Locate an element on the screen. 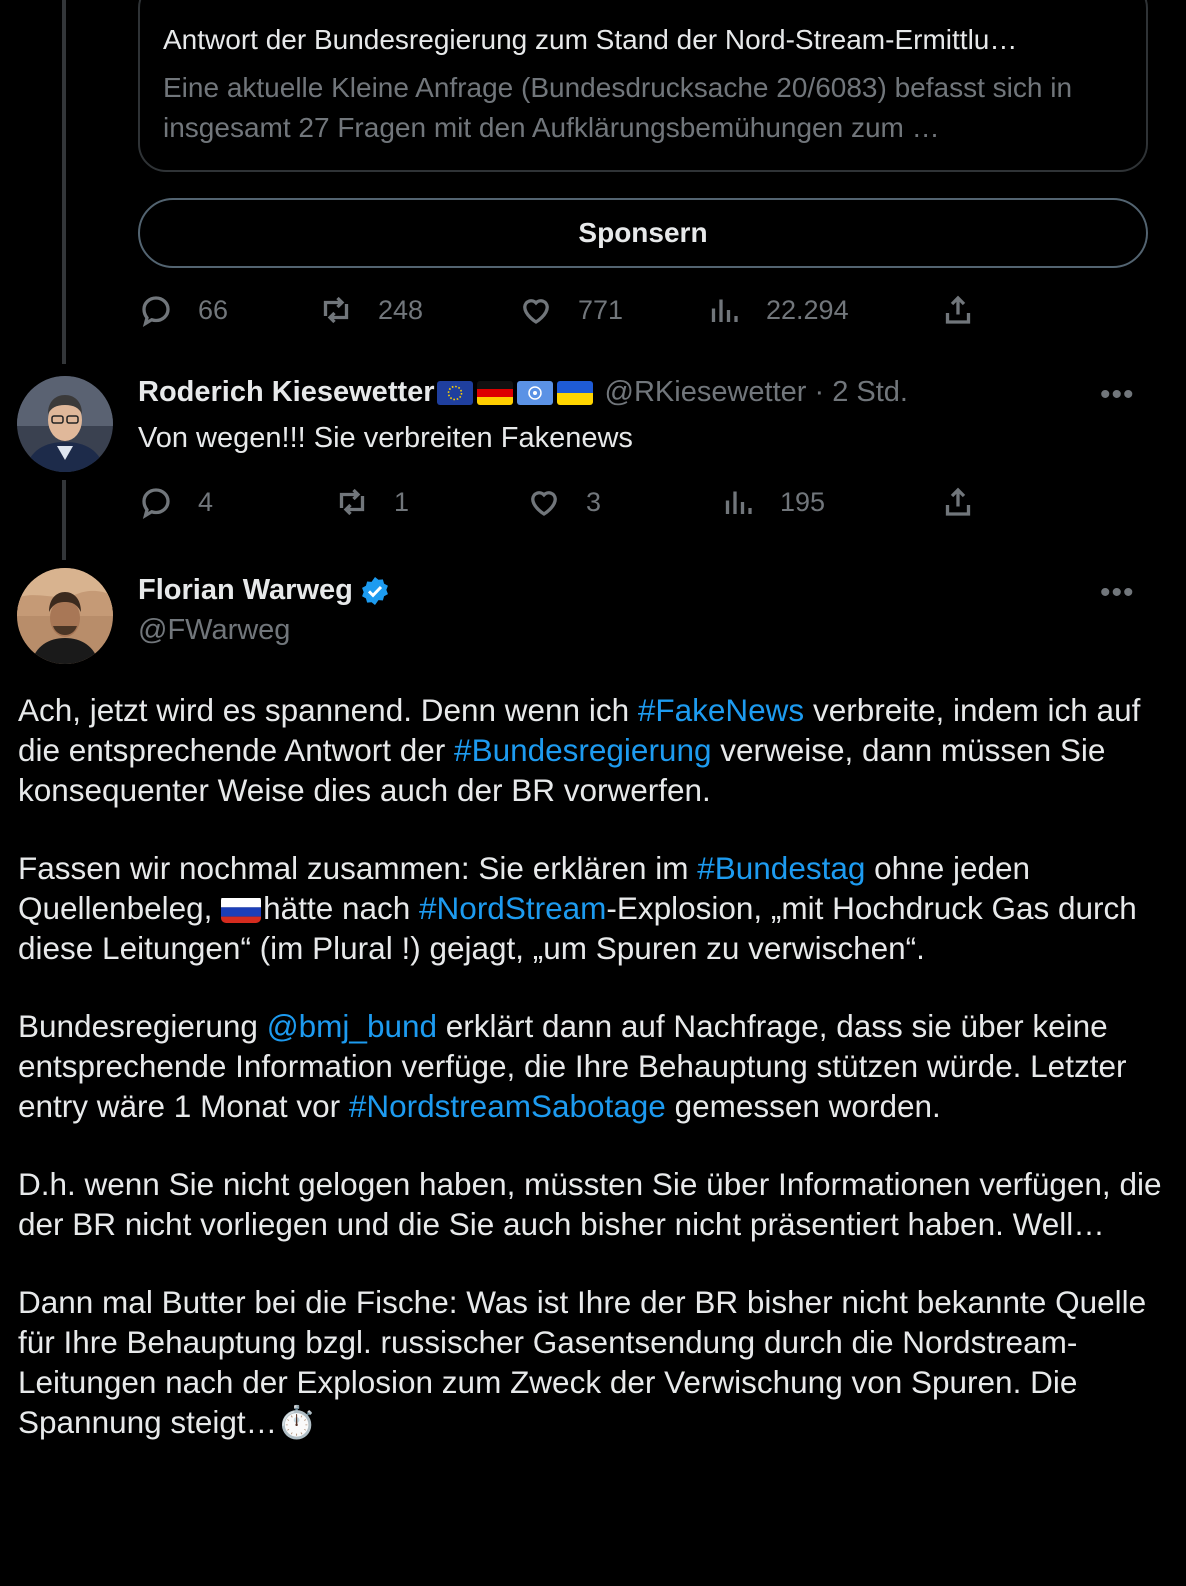 The height and width of the screenshot is (1586, 1186). eu-flag-icon is located at coordinates (454, 392).